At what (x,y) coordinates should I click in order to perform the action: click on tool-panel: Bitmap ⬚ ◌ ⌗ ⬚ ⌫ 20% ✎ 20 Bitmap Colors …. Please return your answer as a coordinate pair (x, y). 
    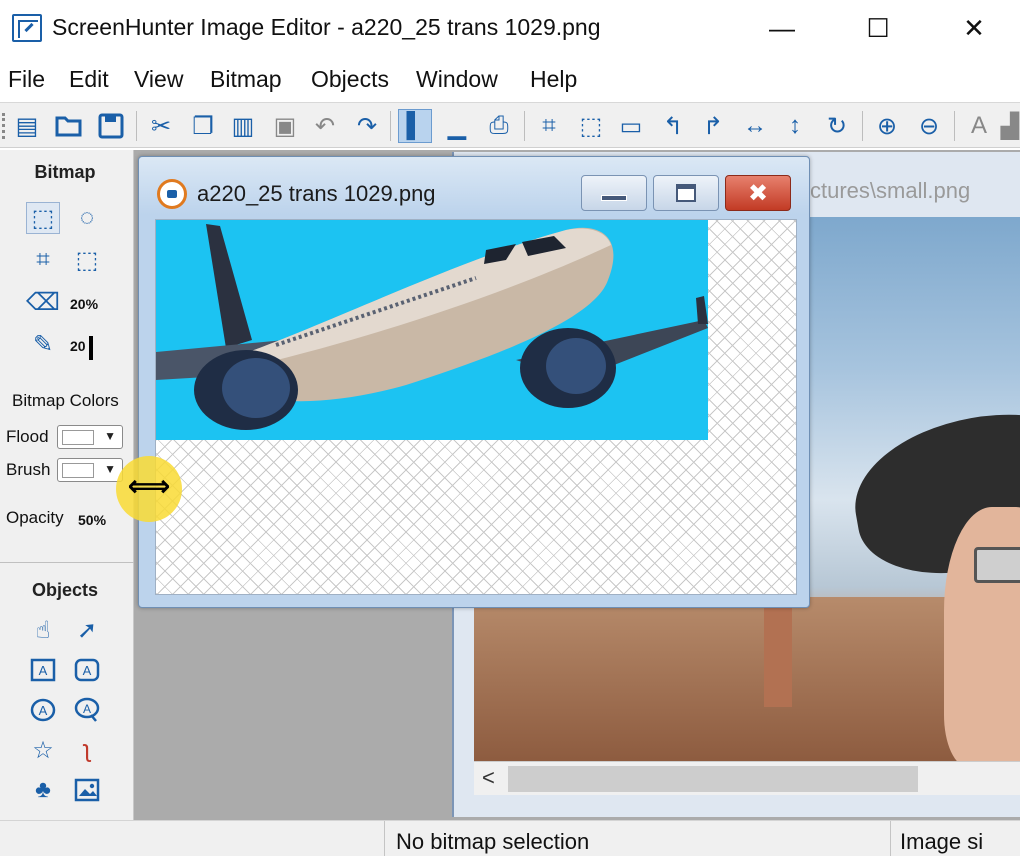
    Looking at the image, I should click on (67, 503).